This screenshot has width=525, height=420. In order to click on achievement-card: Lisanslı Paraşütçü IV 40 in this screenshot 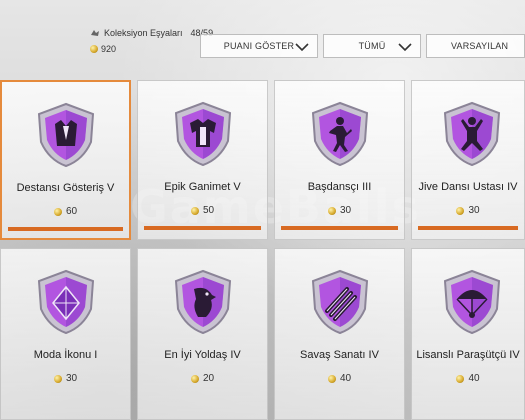, I will do `click(468, 334)`.